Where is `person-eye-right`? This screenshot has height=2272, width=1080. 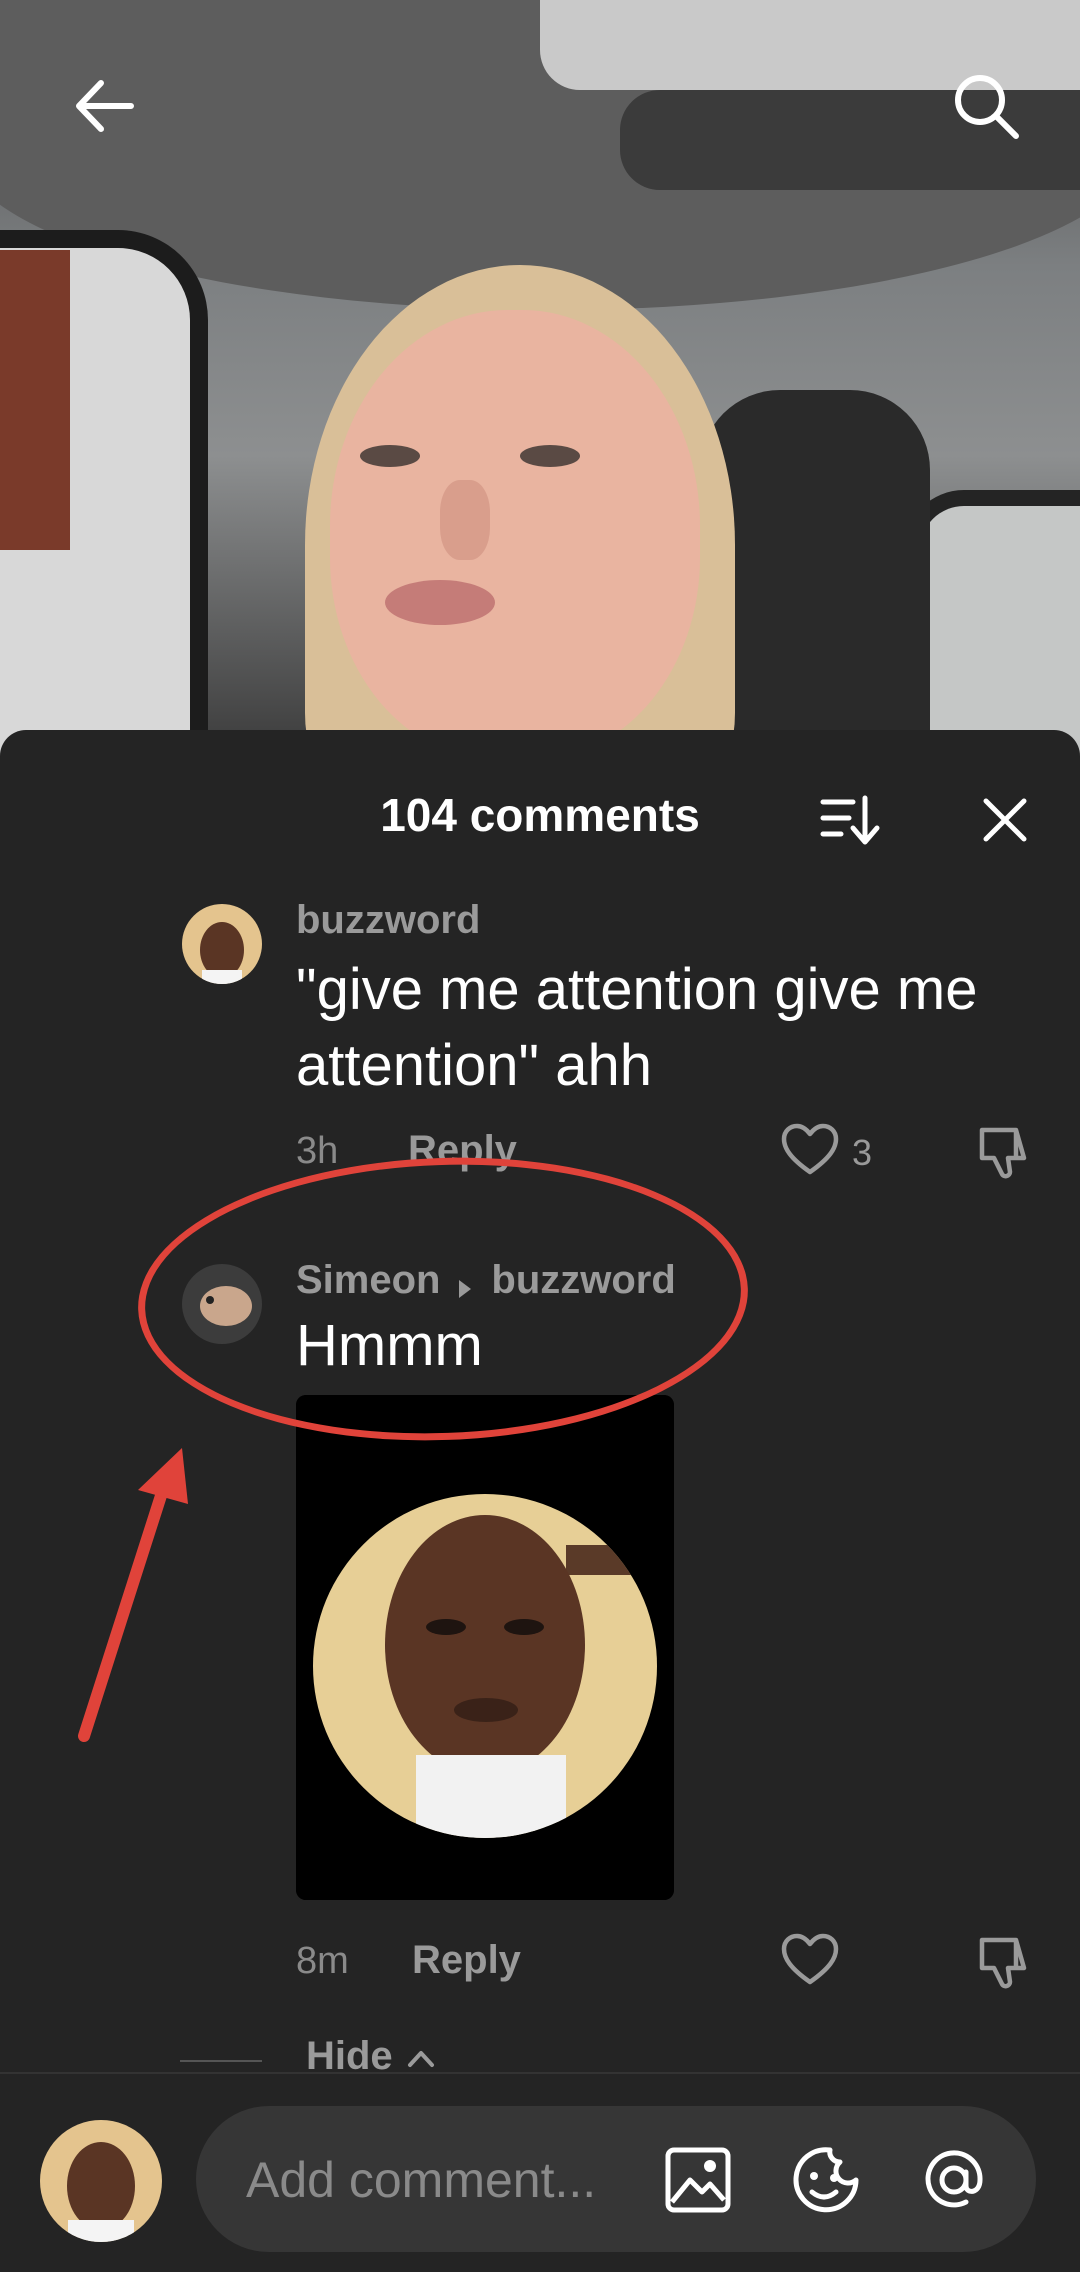
person-eye-right is located at coordinates (550, 456).